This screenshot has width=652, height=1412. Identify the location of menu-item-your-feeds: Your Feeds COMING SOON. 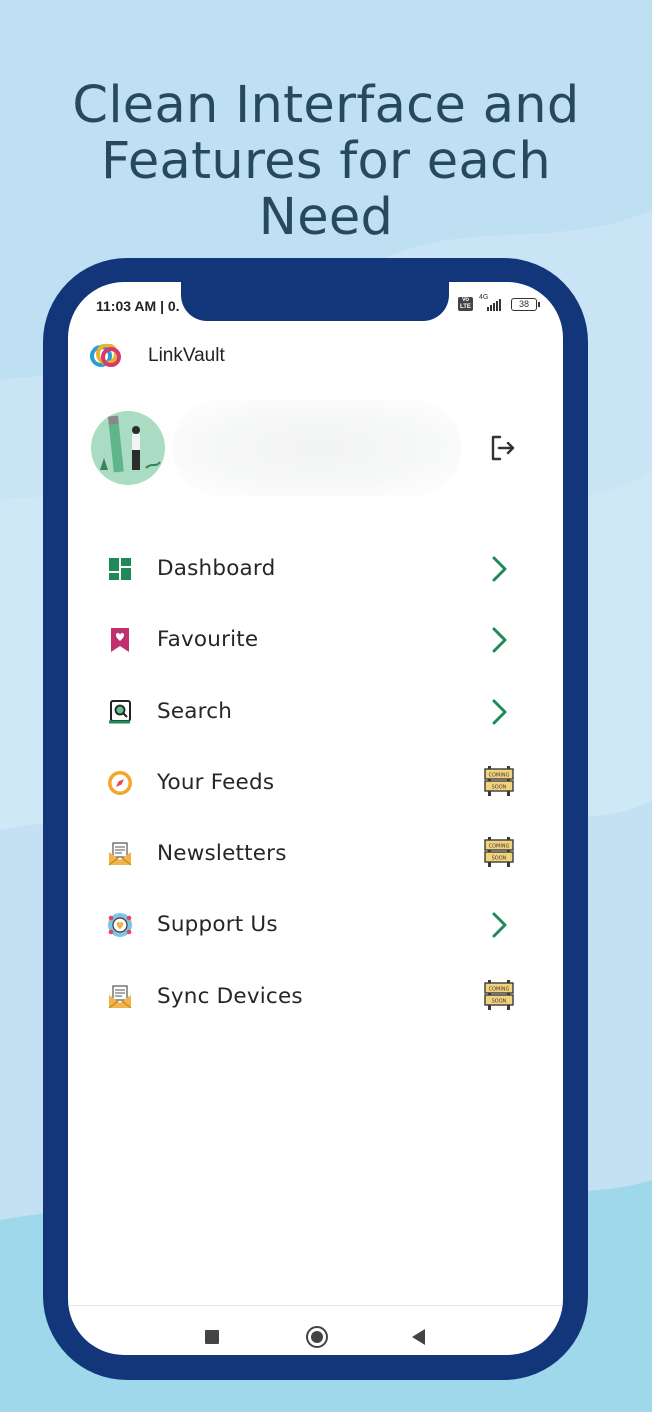
(315, 782).